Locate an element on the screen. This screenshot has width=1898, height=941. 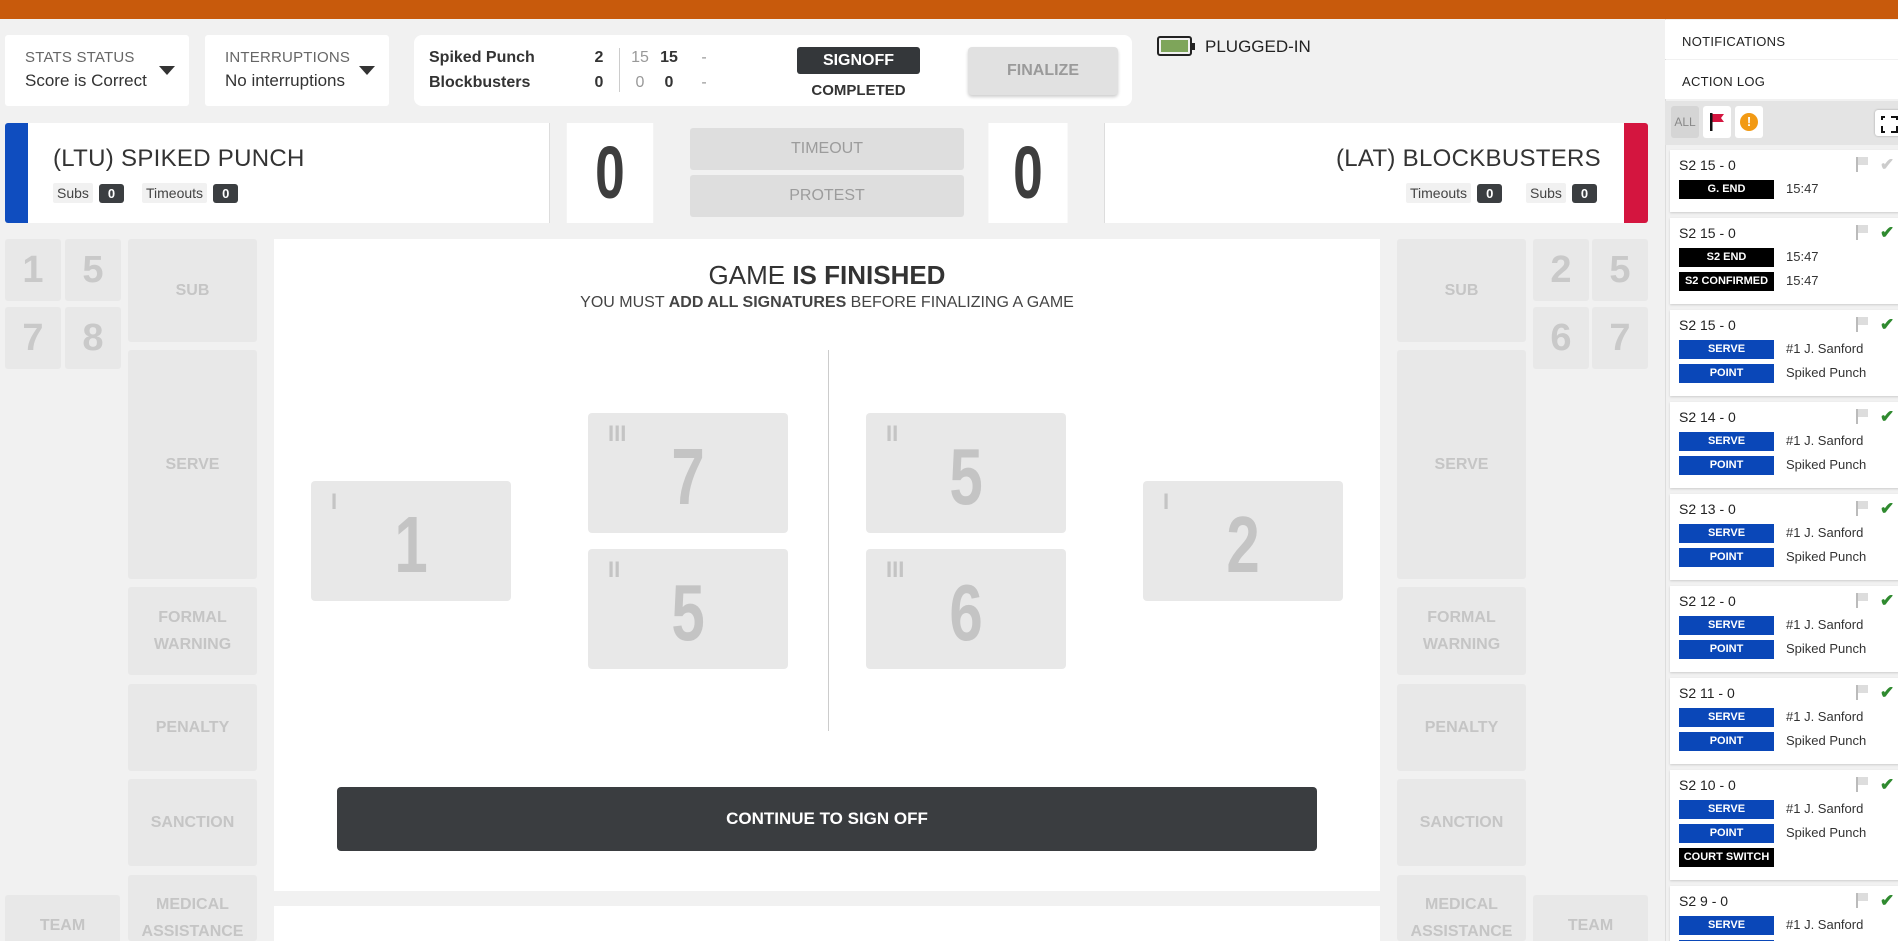
away-timeouts-count: 0 is located at coordinates (1490, 193).